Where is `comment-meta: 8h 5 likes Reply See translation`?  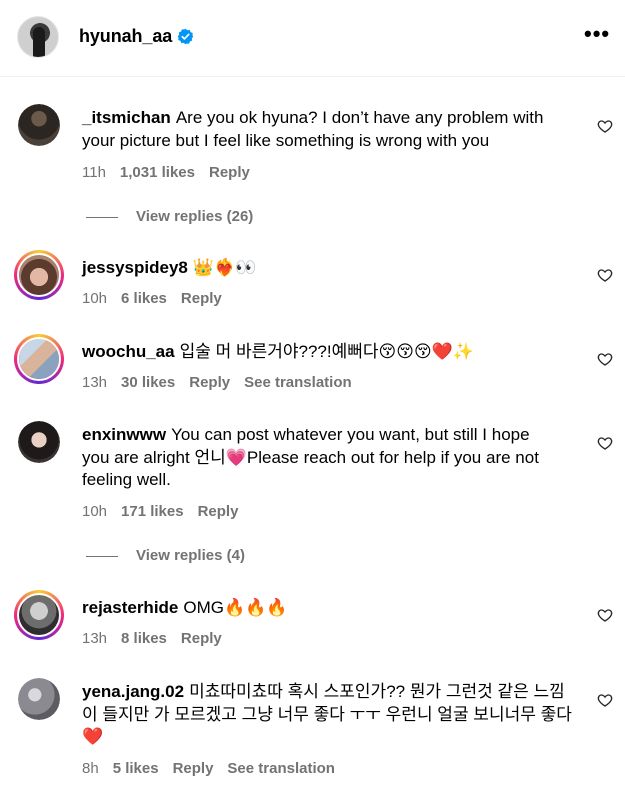 comment-meta: 8h 5 likes Reply See translation is located at coordinates (215, 768).